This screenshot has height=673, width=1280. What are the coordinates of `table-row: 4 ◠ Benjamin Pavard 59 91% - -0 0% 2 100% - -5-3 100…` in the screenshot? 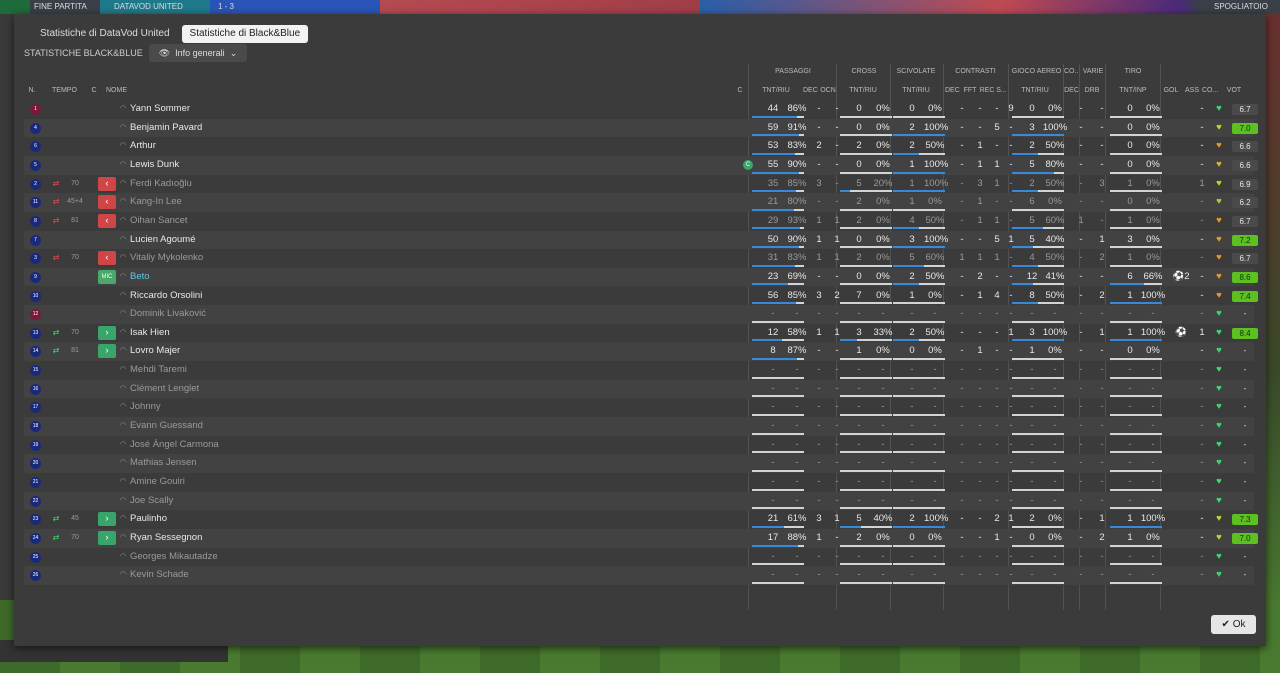 It's located at (641, 128).